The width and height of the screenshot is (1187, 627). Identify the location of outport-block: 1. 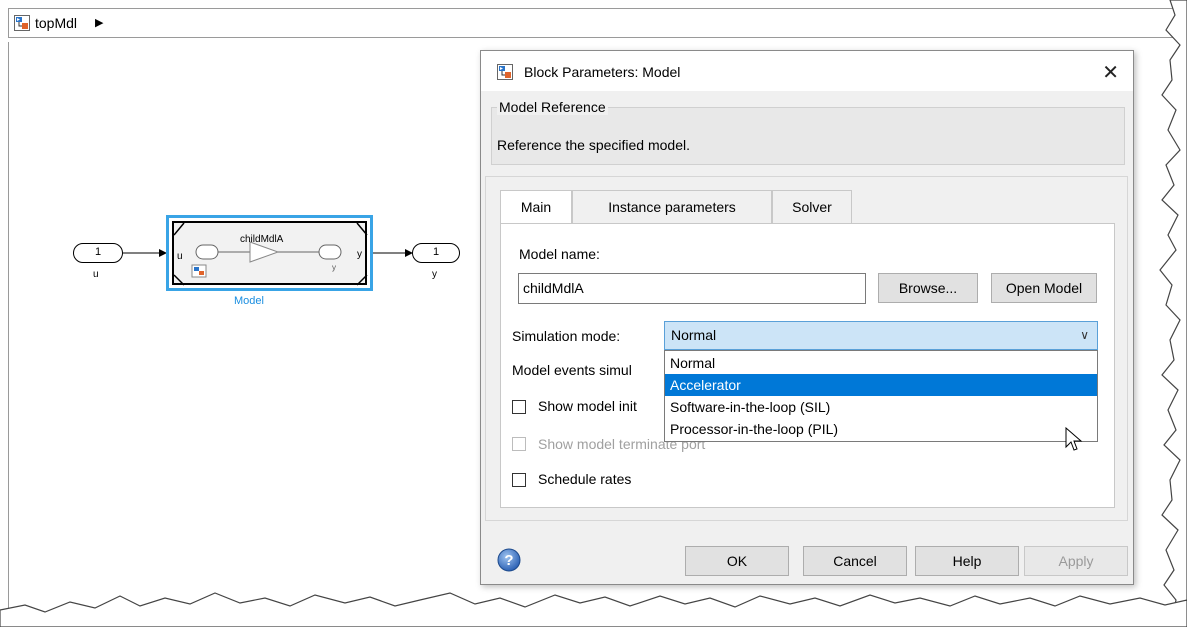
(436, 253).